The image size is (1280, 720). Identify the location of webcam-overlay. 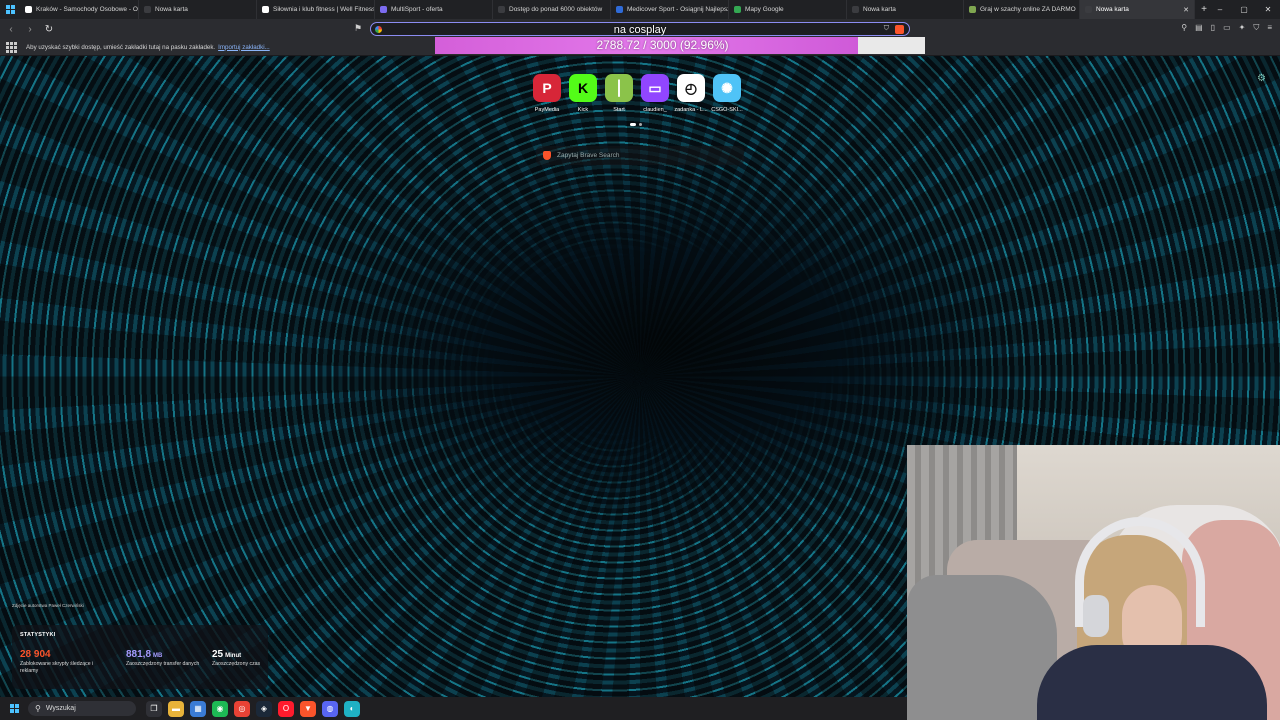
(1093, 582).